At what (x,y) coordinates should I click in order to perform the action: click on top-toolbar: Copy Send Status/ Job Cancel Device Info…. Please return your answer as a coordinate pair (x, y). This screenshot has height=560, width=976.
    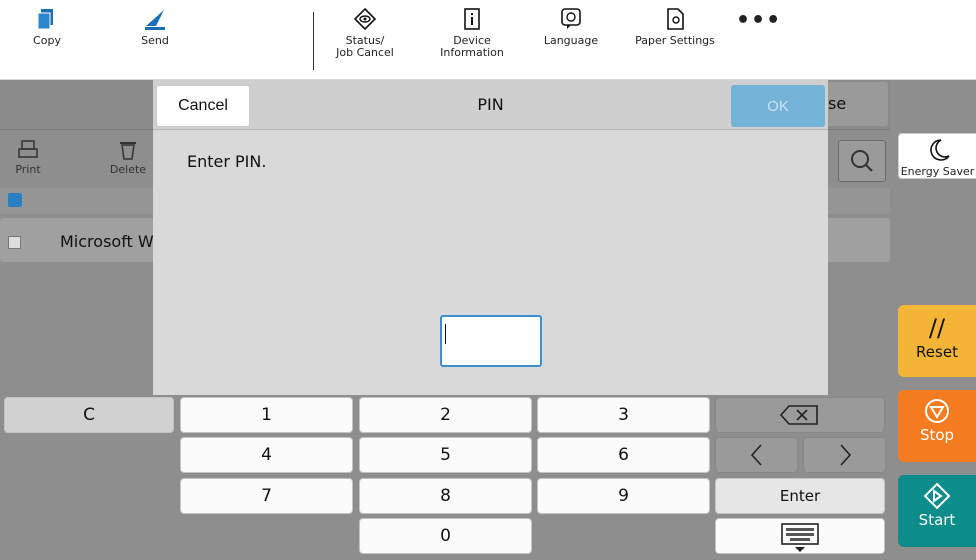
    Looking at the image, I should click on (488, 40).